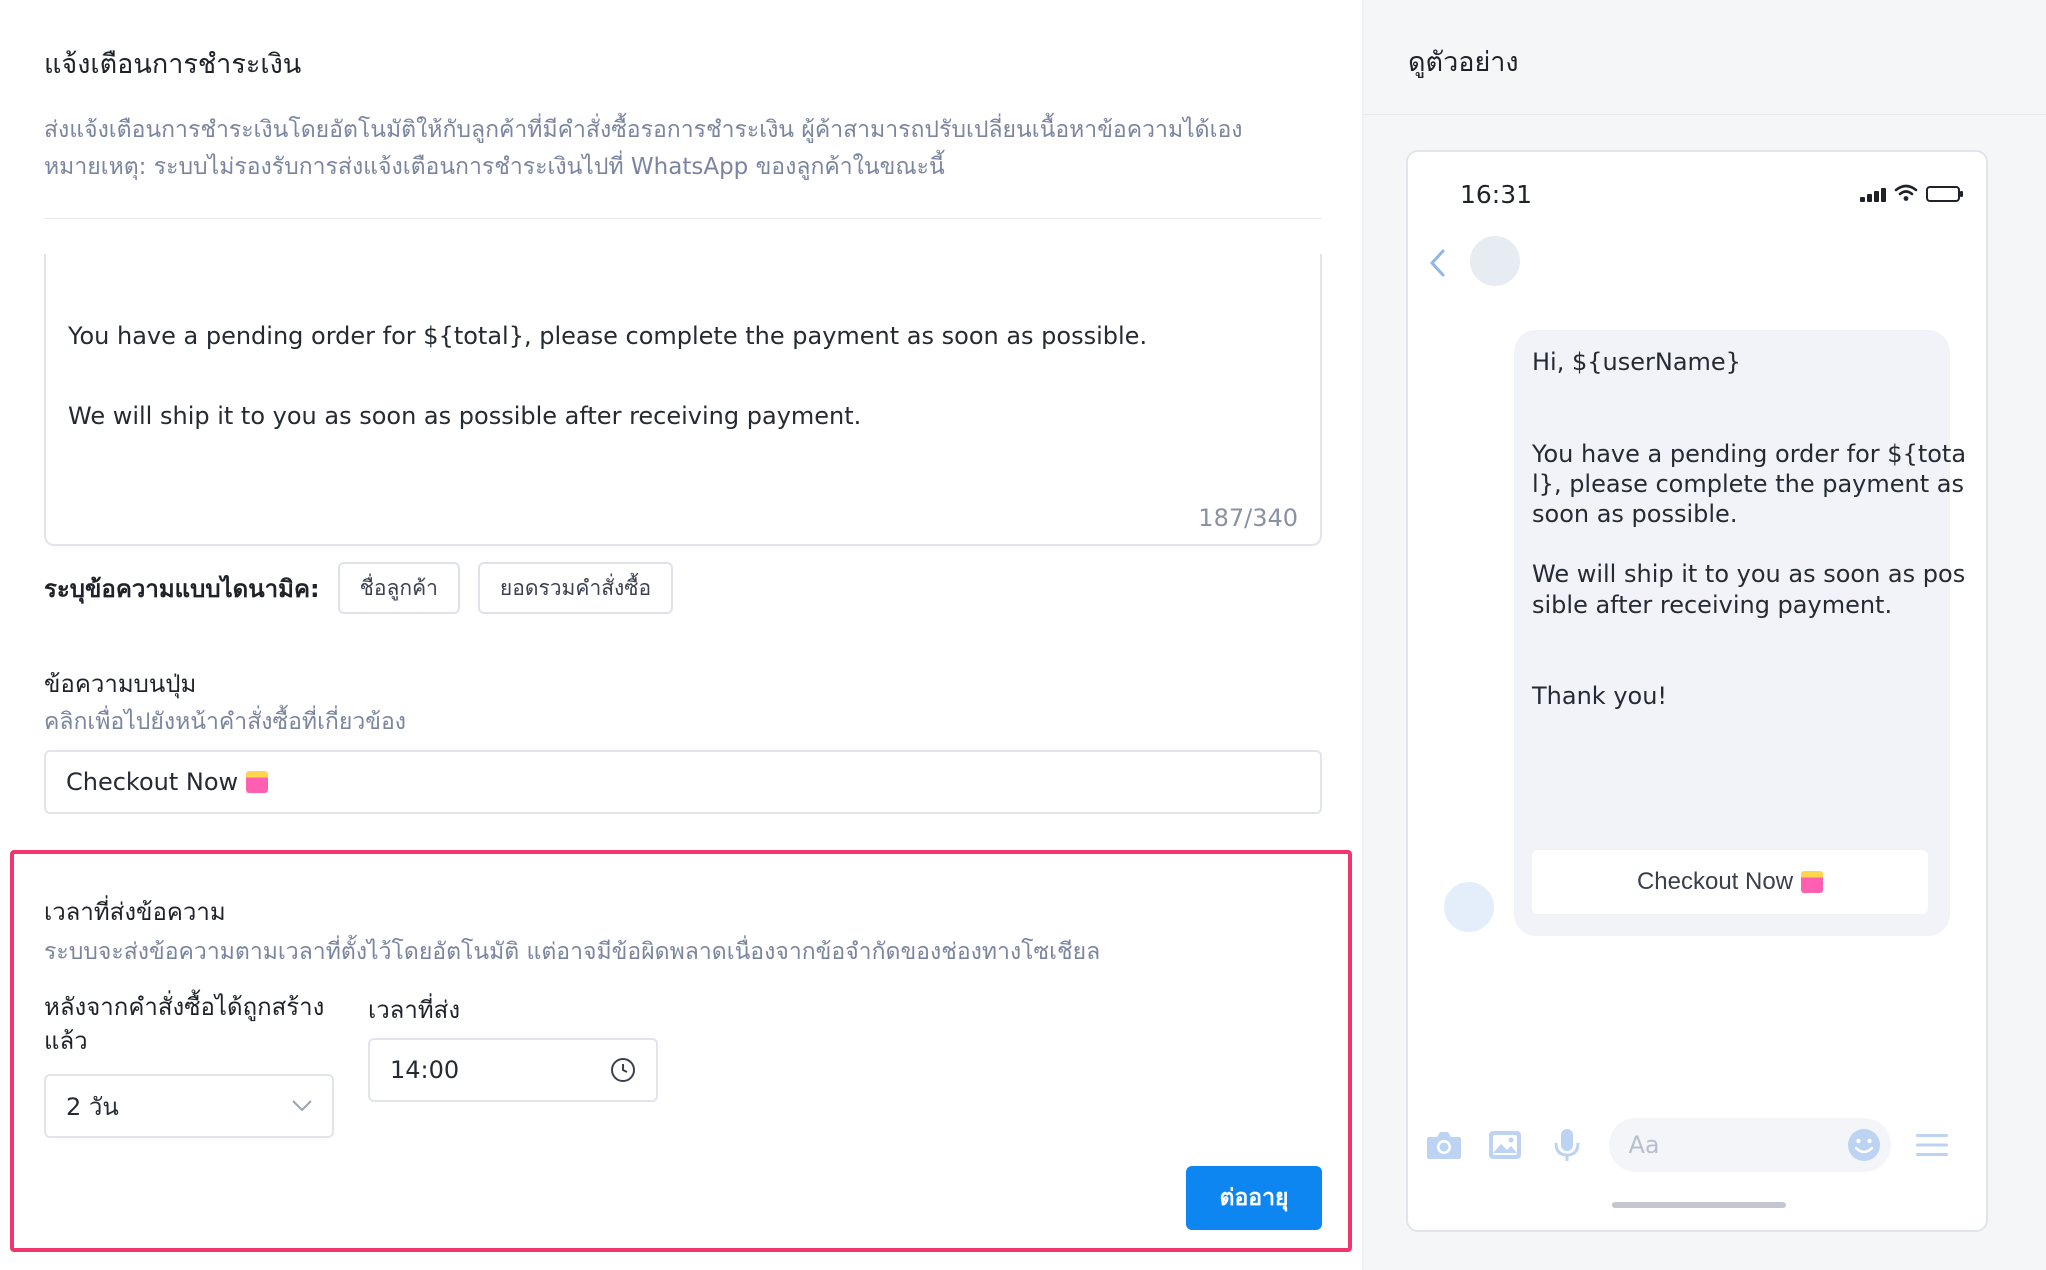 This screenshot has height=1270, width=2046. I want to click on emoji-icon, so click(1864, 1145).